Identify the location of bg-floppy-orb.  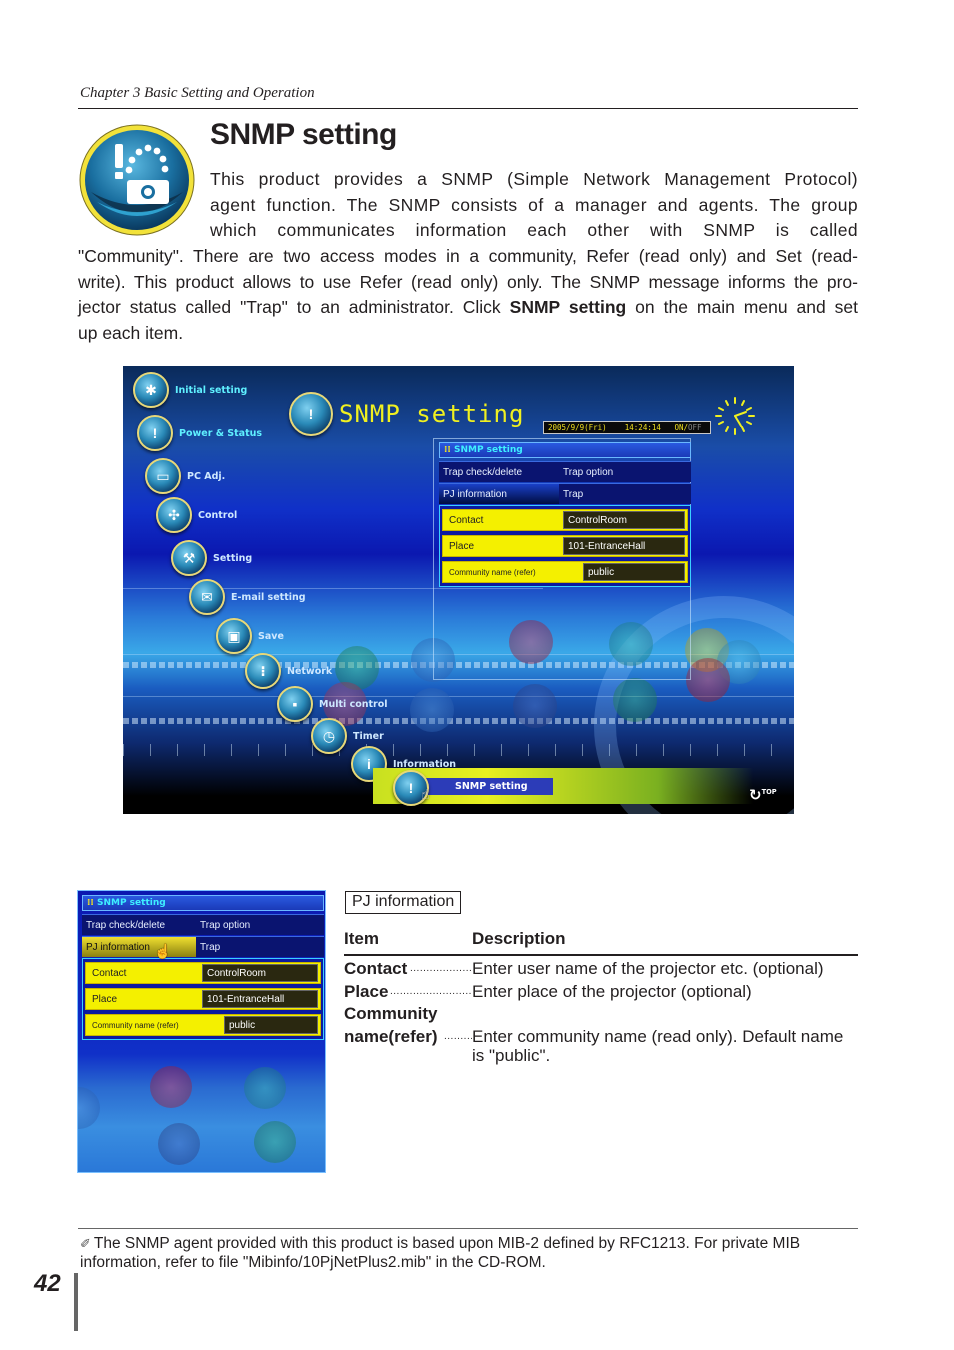
(89, 1108).